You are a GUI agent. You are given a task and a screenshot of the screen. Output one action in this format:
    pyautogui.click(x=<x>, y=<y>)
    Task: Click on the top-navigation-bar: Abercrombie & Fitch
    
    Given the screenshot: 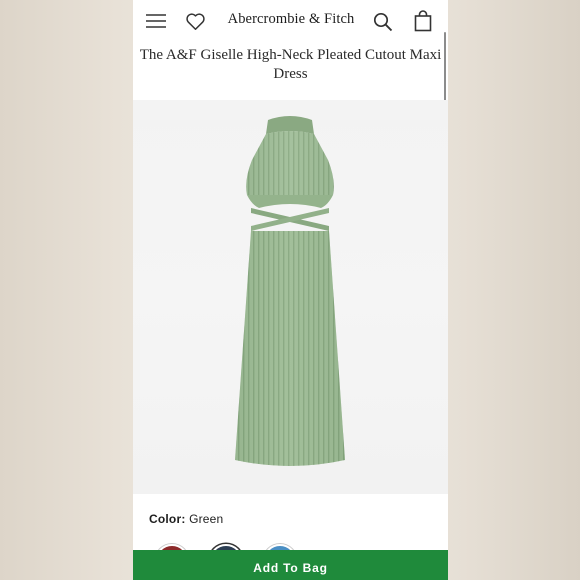 What is the action you would take?
    pyautogui.click(x=290, y=22)
    